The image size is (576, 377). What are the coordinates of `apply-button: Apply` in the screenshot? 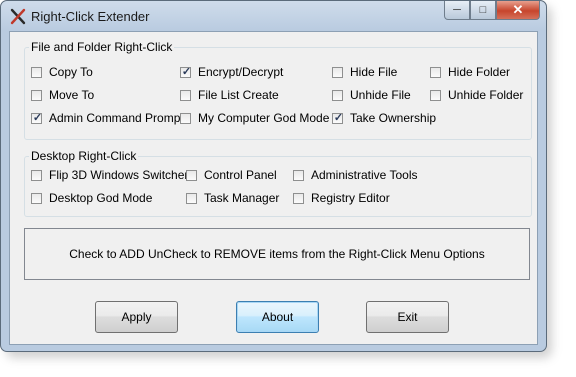 It's located at (136, 317).